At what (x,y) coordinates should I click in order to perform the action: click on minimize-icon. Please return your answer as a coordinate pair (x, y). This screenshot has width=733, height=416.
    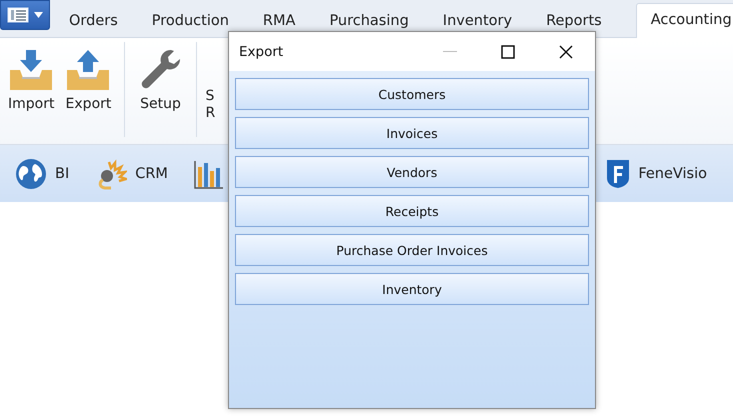
    Looking at the image, I should click on (450, 51).